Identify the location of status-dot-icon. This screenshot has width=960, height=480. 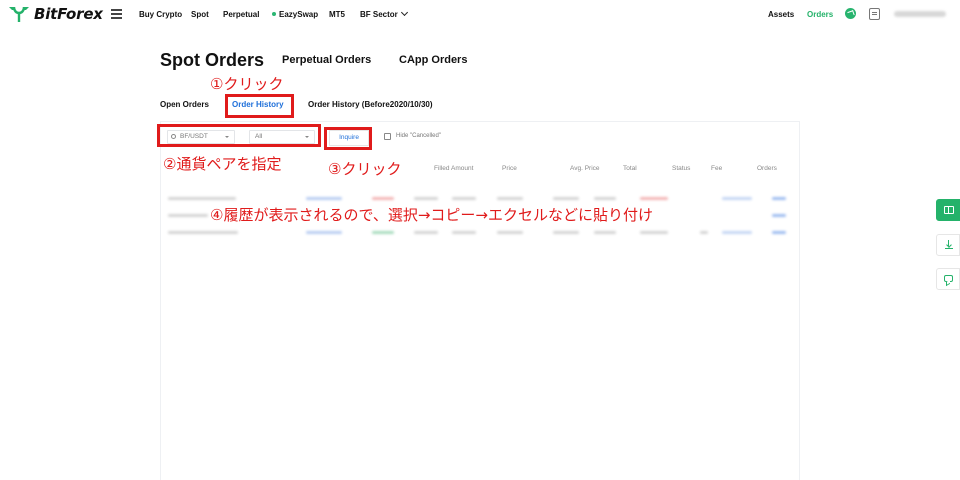
(274, 14).